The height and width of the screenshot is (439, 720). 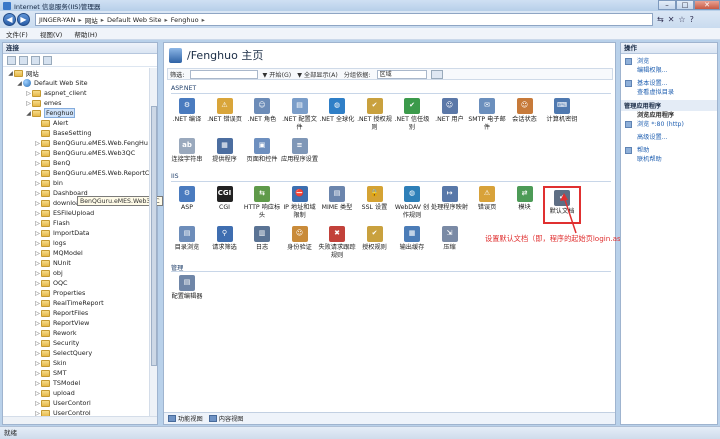 I want to click on feature-aspnet-11: ab 连接字符串, so click(x=187, y=151).